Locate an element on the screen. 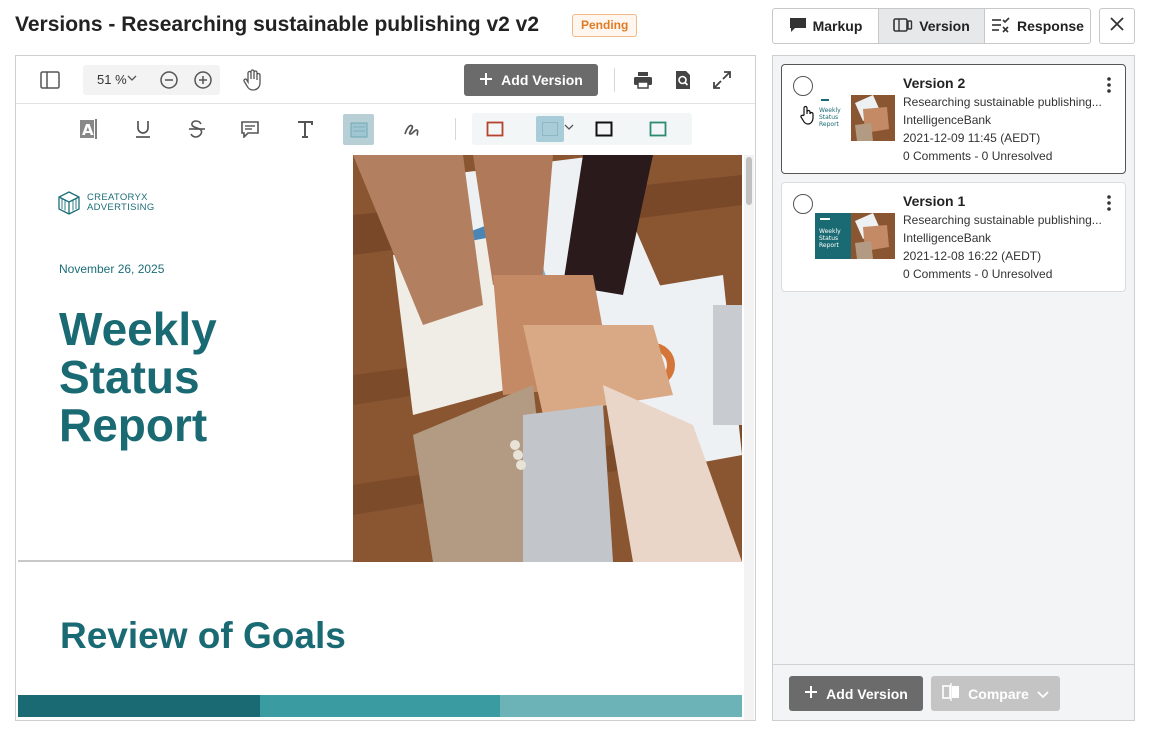 The height and width of the screenshot is (752, 1150). svg-text: A is located at coordinates (88, 130).